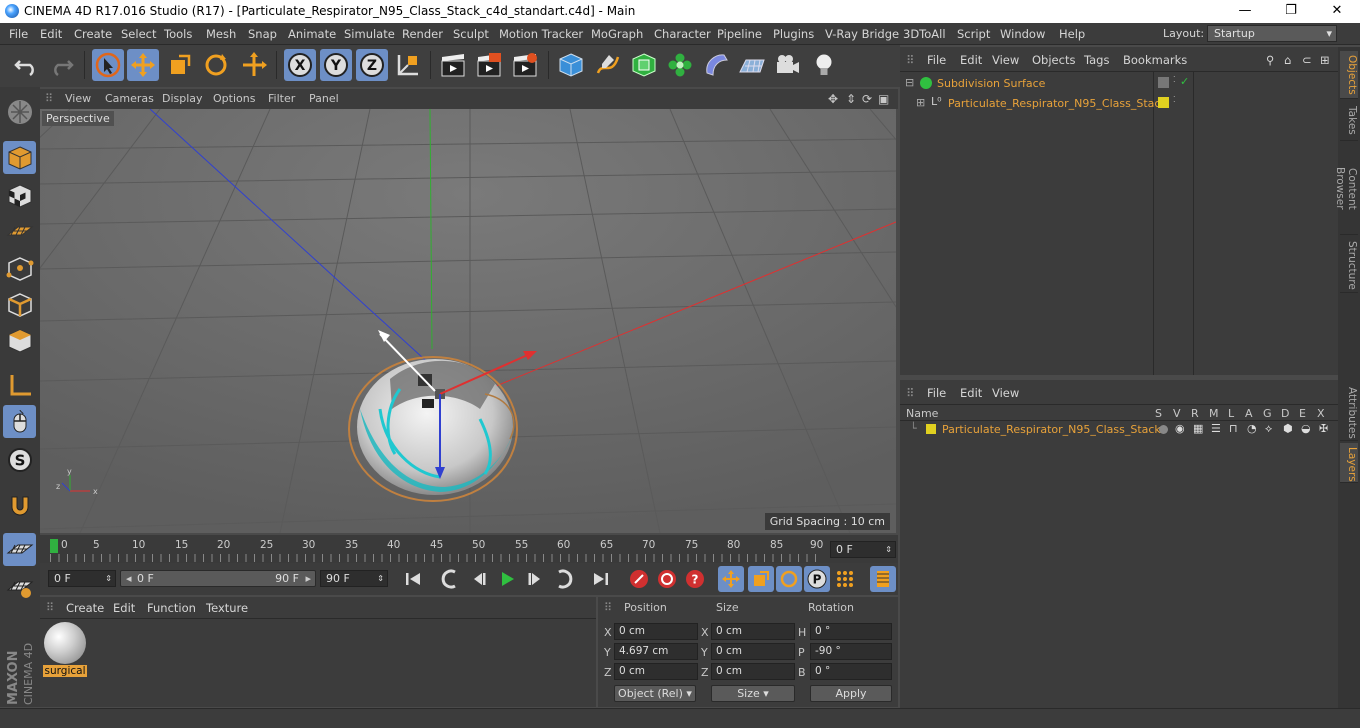  Describe the element at coordinates (862, 34) in the screenshot. I see `menu-vray-bridge: V-Ray Bridge` at that location.